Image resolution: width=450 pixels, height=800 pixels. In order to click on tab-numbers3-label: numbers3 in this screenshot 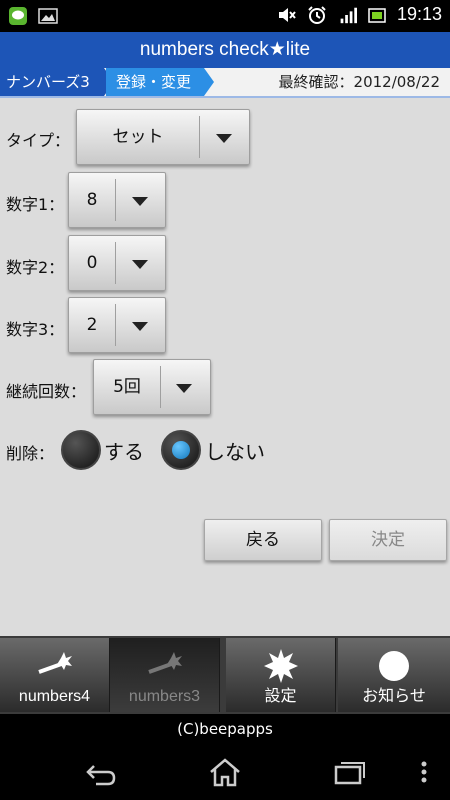, I will do `click(164, 696)`.